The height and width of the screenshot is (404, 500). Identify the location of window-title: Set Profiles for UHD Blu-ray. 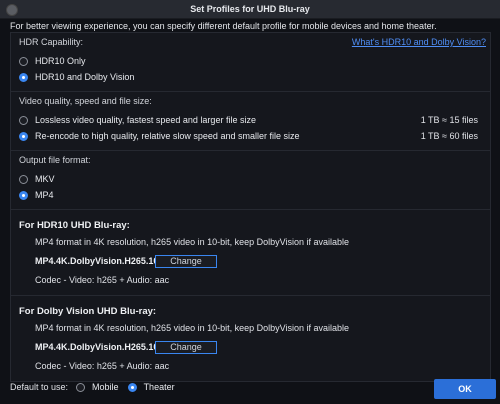
(250, 9).